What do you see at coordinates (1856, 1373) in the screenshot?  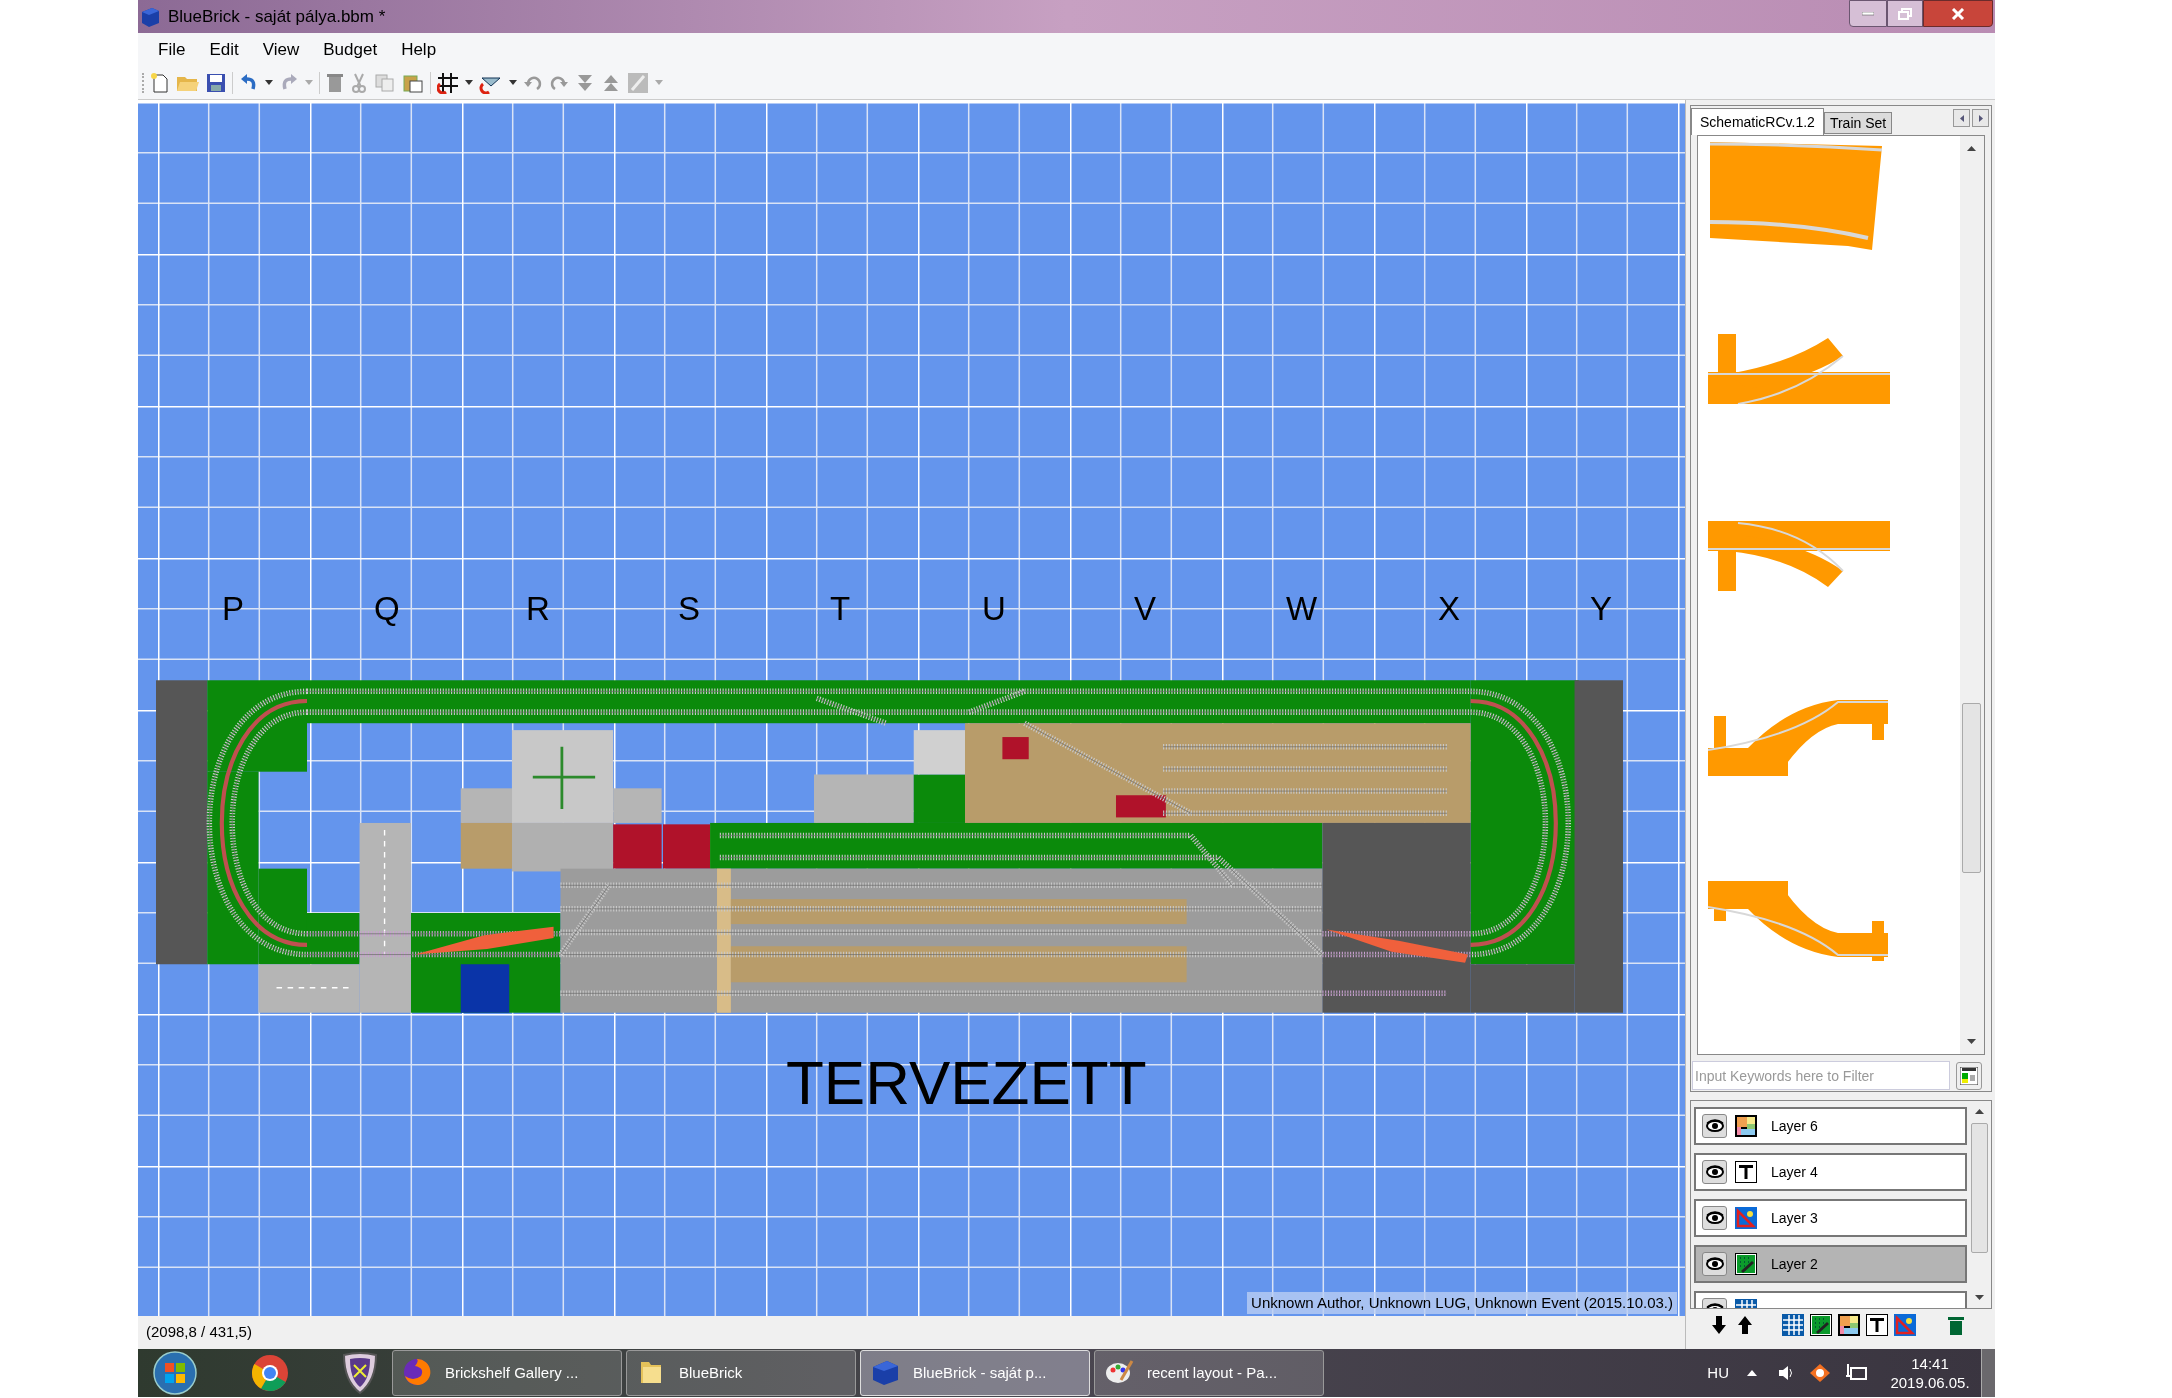 I see `network-icon` at bounding box center [1856, 1373].